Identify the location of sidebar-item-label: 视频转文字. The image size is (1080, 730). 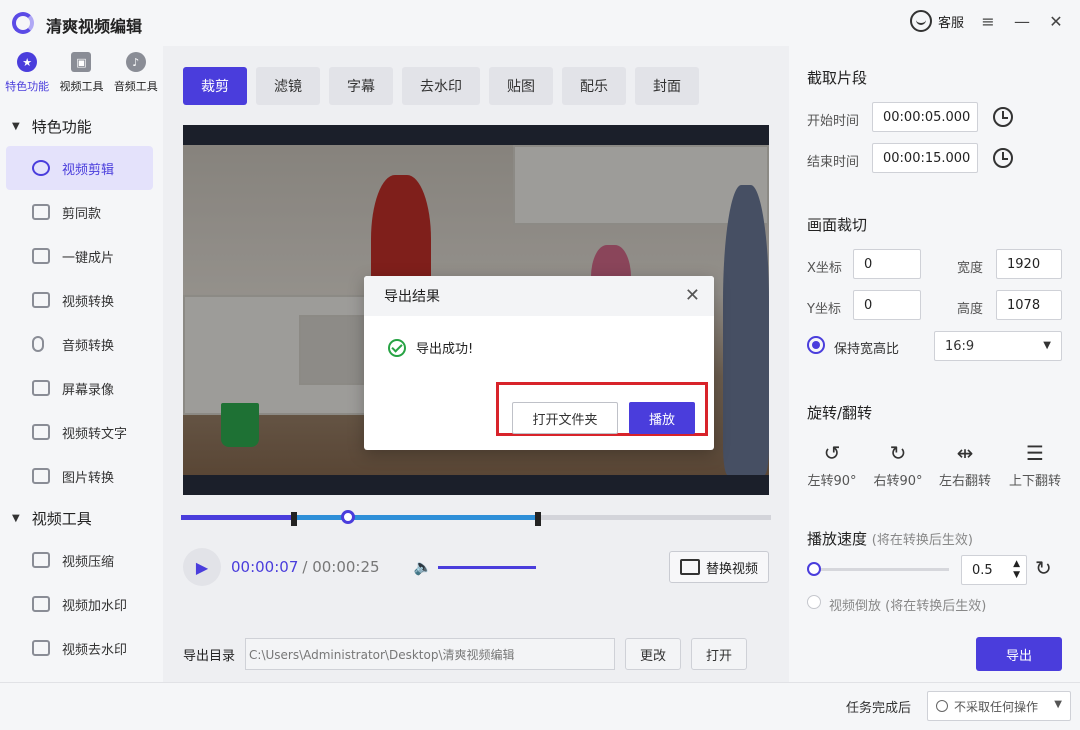
(95, 434).